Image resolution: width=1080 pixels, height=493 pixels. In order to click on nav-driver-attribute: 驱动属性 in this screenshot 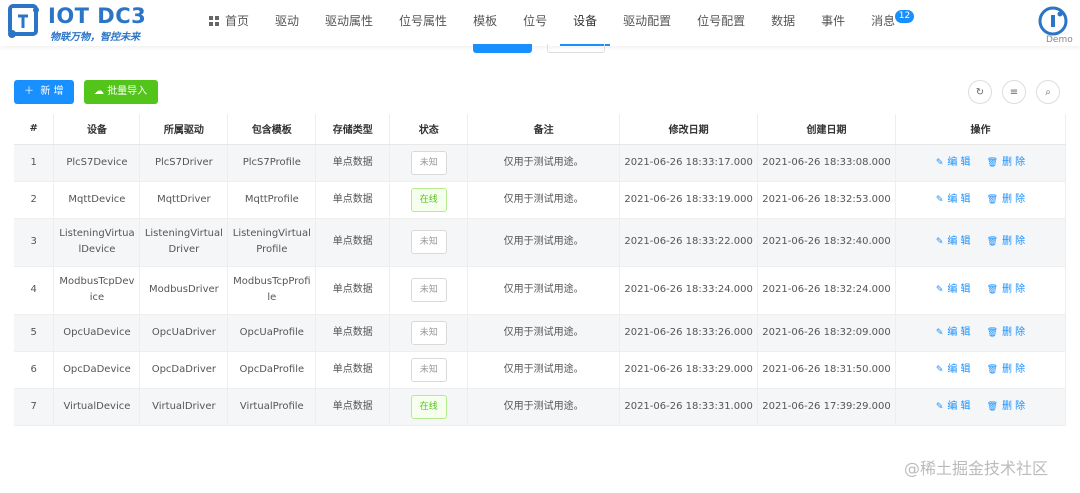, I will do `click(349, 23)`.